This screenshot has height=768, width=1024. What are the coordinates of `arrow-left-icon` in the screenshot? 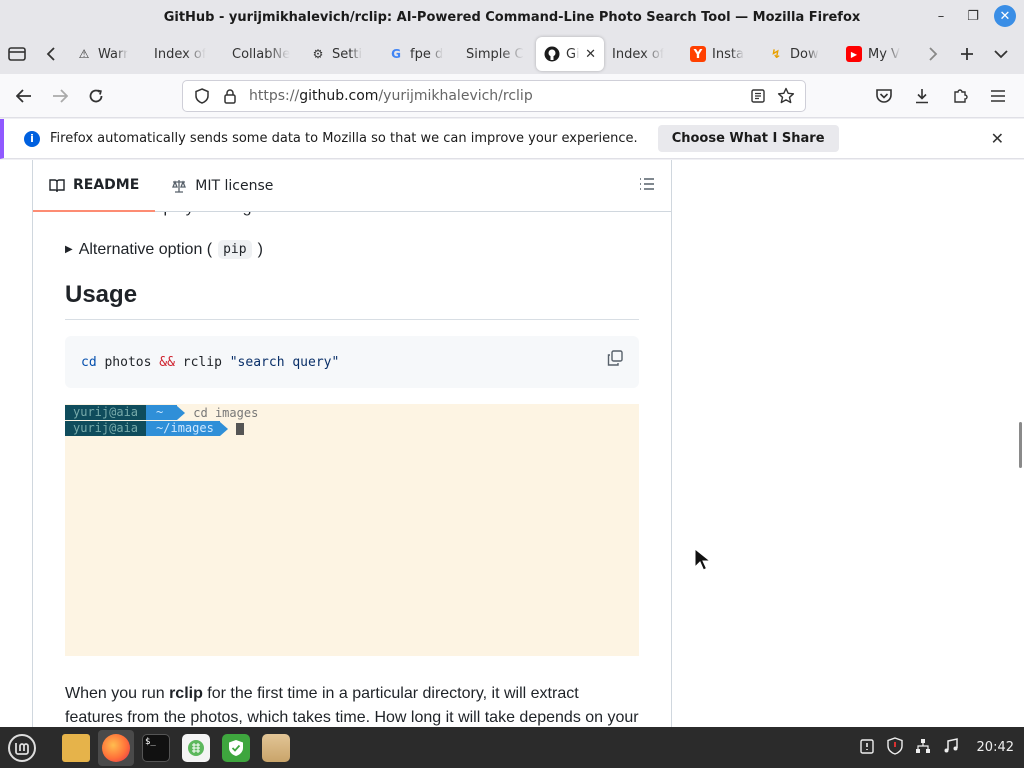 It's located at (23, 95).